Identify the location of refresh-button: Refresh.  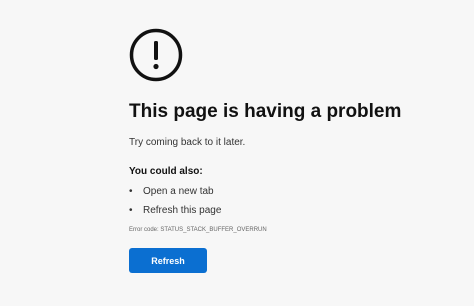
(168, 260).